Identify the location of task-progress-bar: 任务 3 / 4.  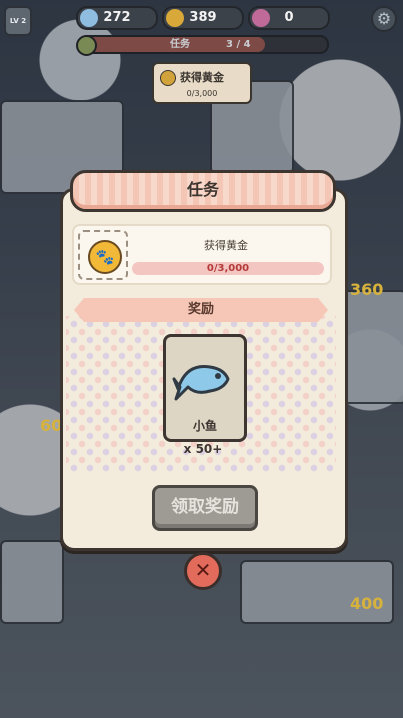
(202, 45).